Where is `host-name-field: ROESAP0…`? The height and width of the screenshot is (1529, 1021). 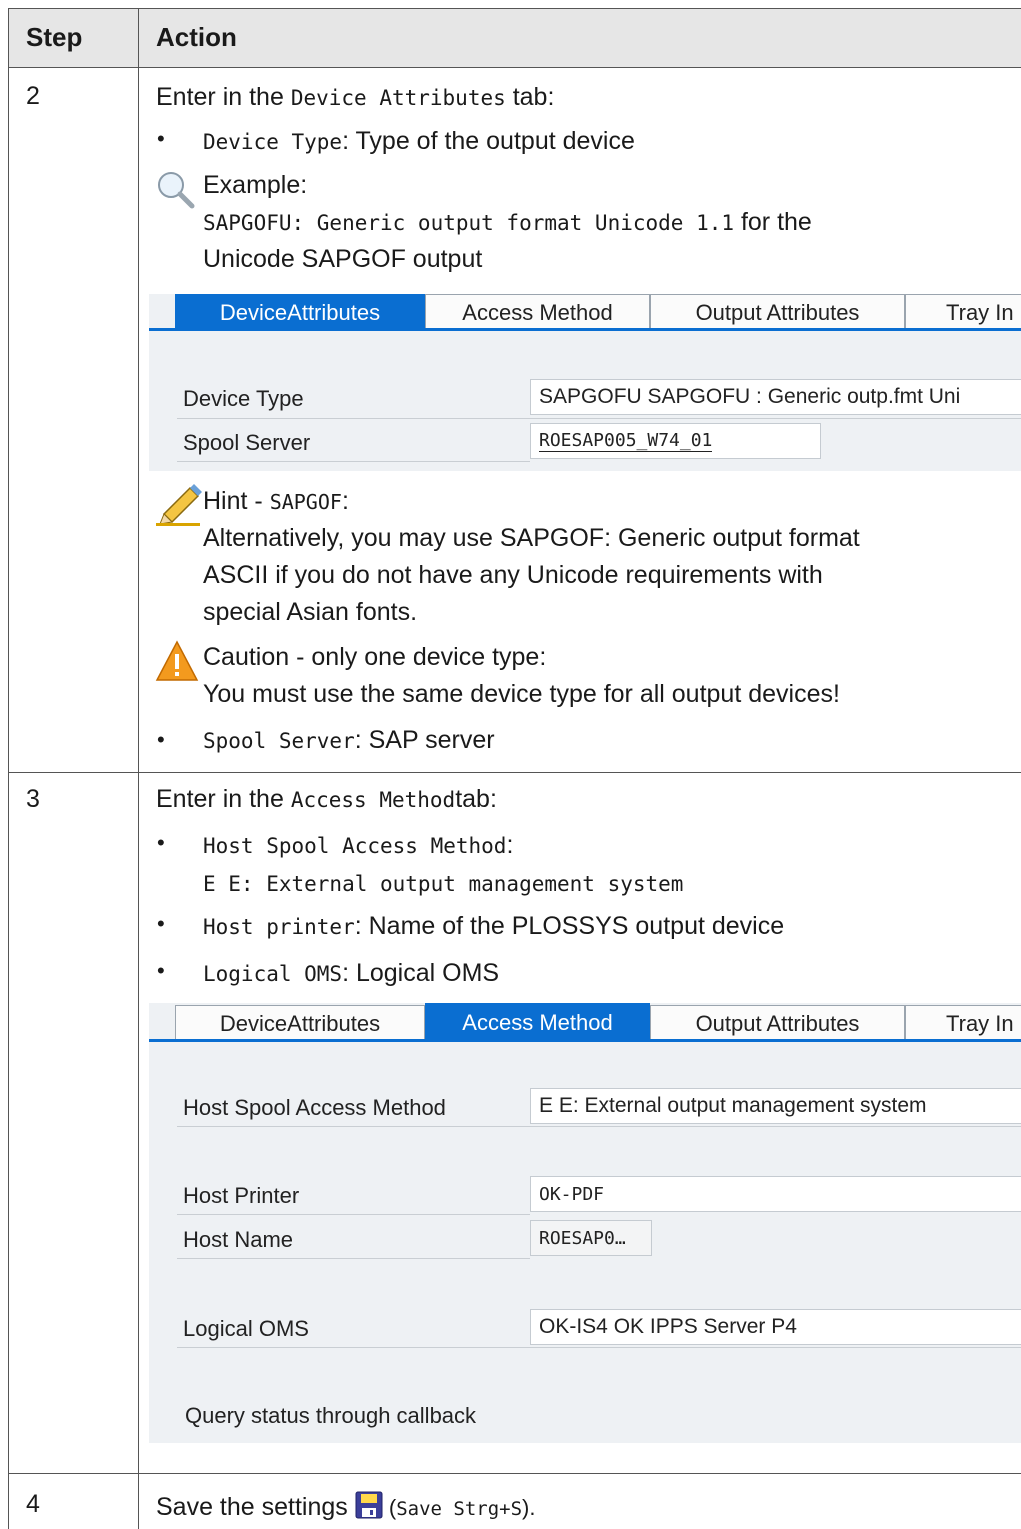
host-name-field: ROESAP0… is located at coordinates (591, 1238).